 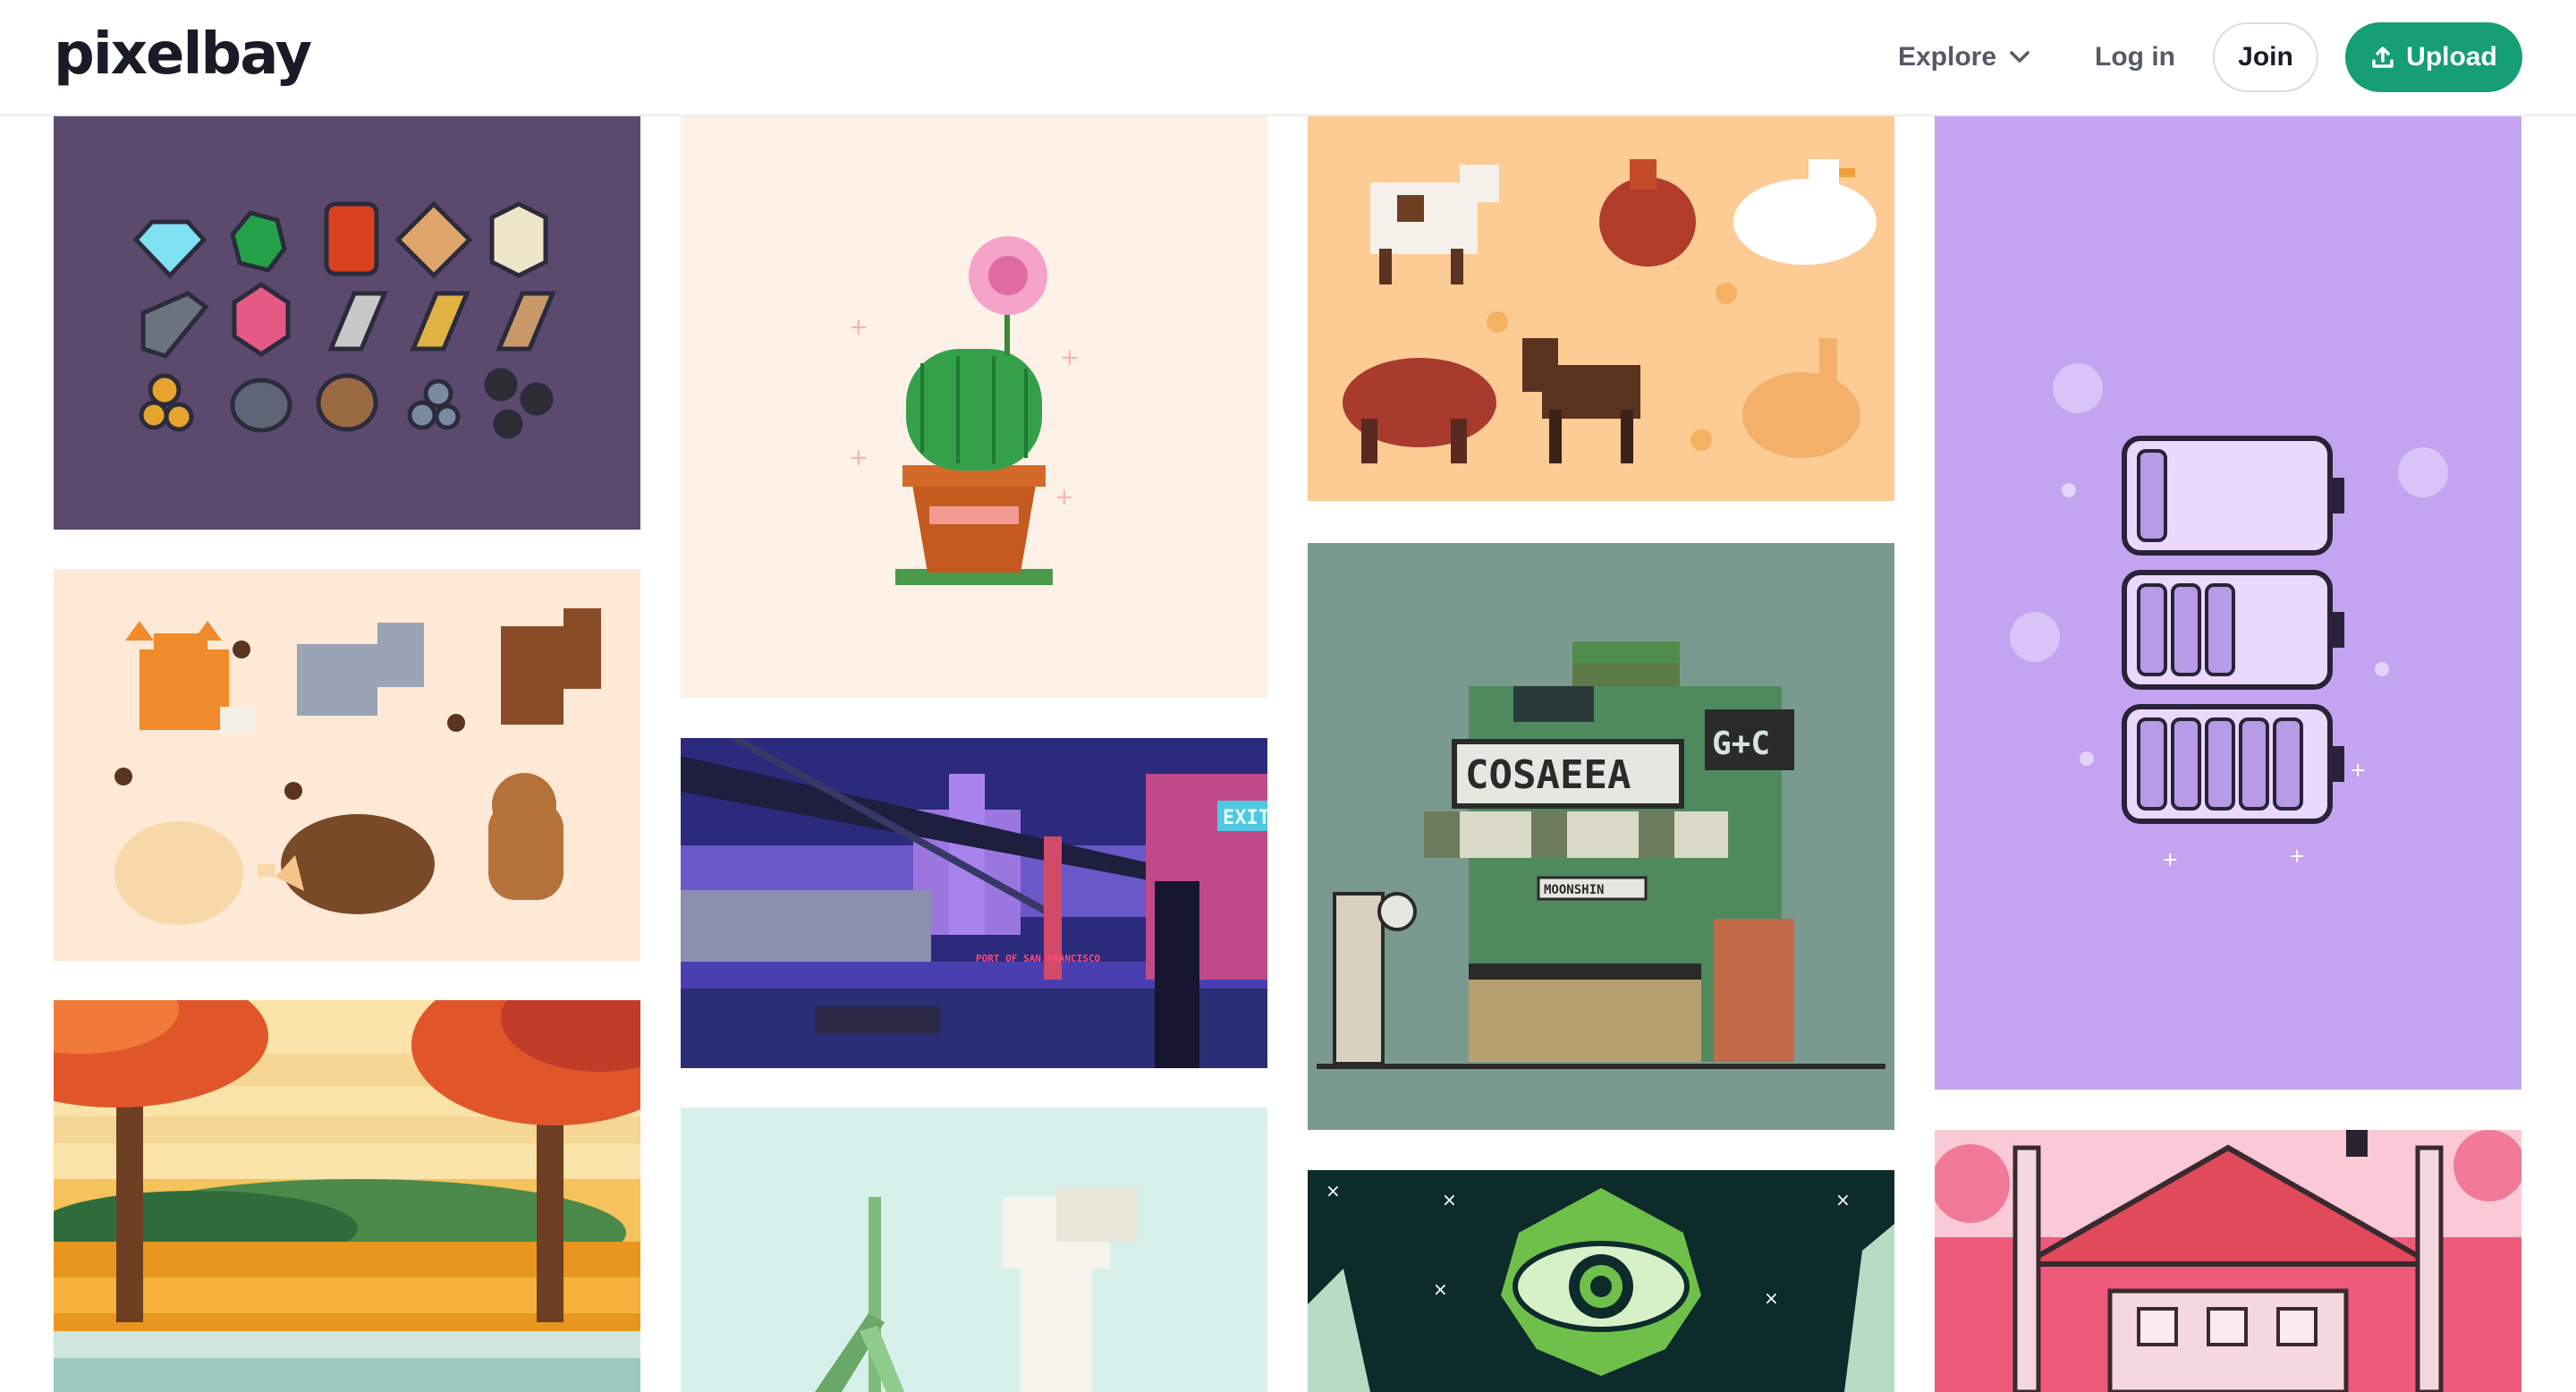 What do you see at coordinates (976, 1290) in the screenshot?
I see `white-flower-artwork` at bounding box center [976, 1290].